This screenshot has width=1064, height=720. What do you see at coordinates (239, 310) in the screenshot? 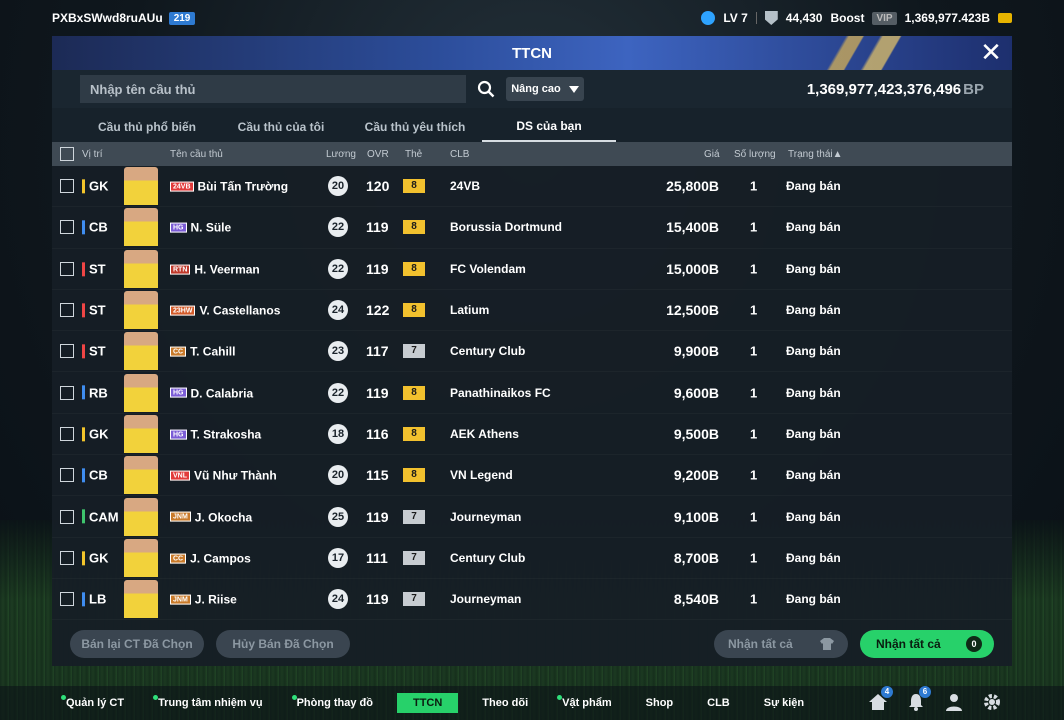
I see `player-name: V. Castellanos` at bounding box center [239, 310].